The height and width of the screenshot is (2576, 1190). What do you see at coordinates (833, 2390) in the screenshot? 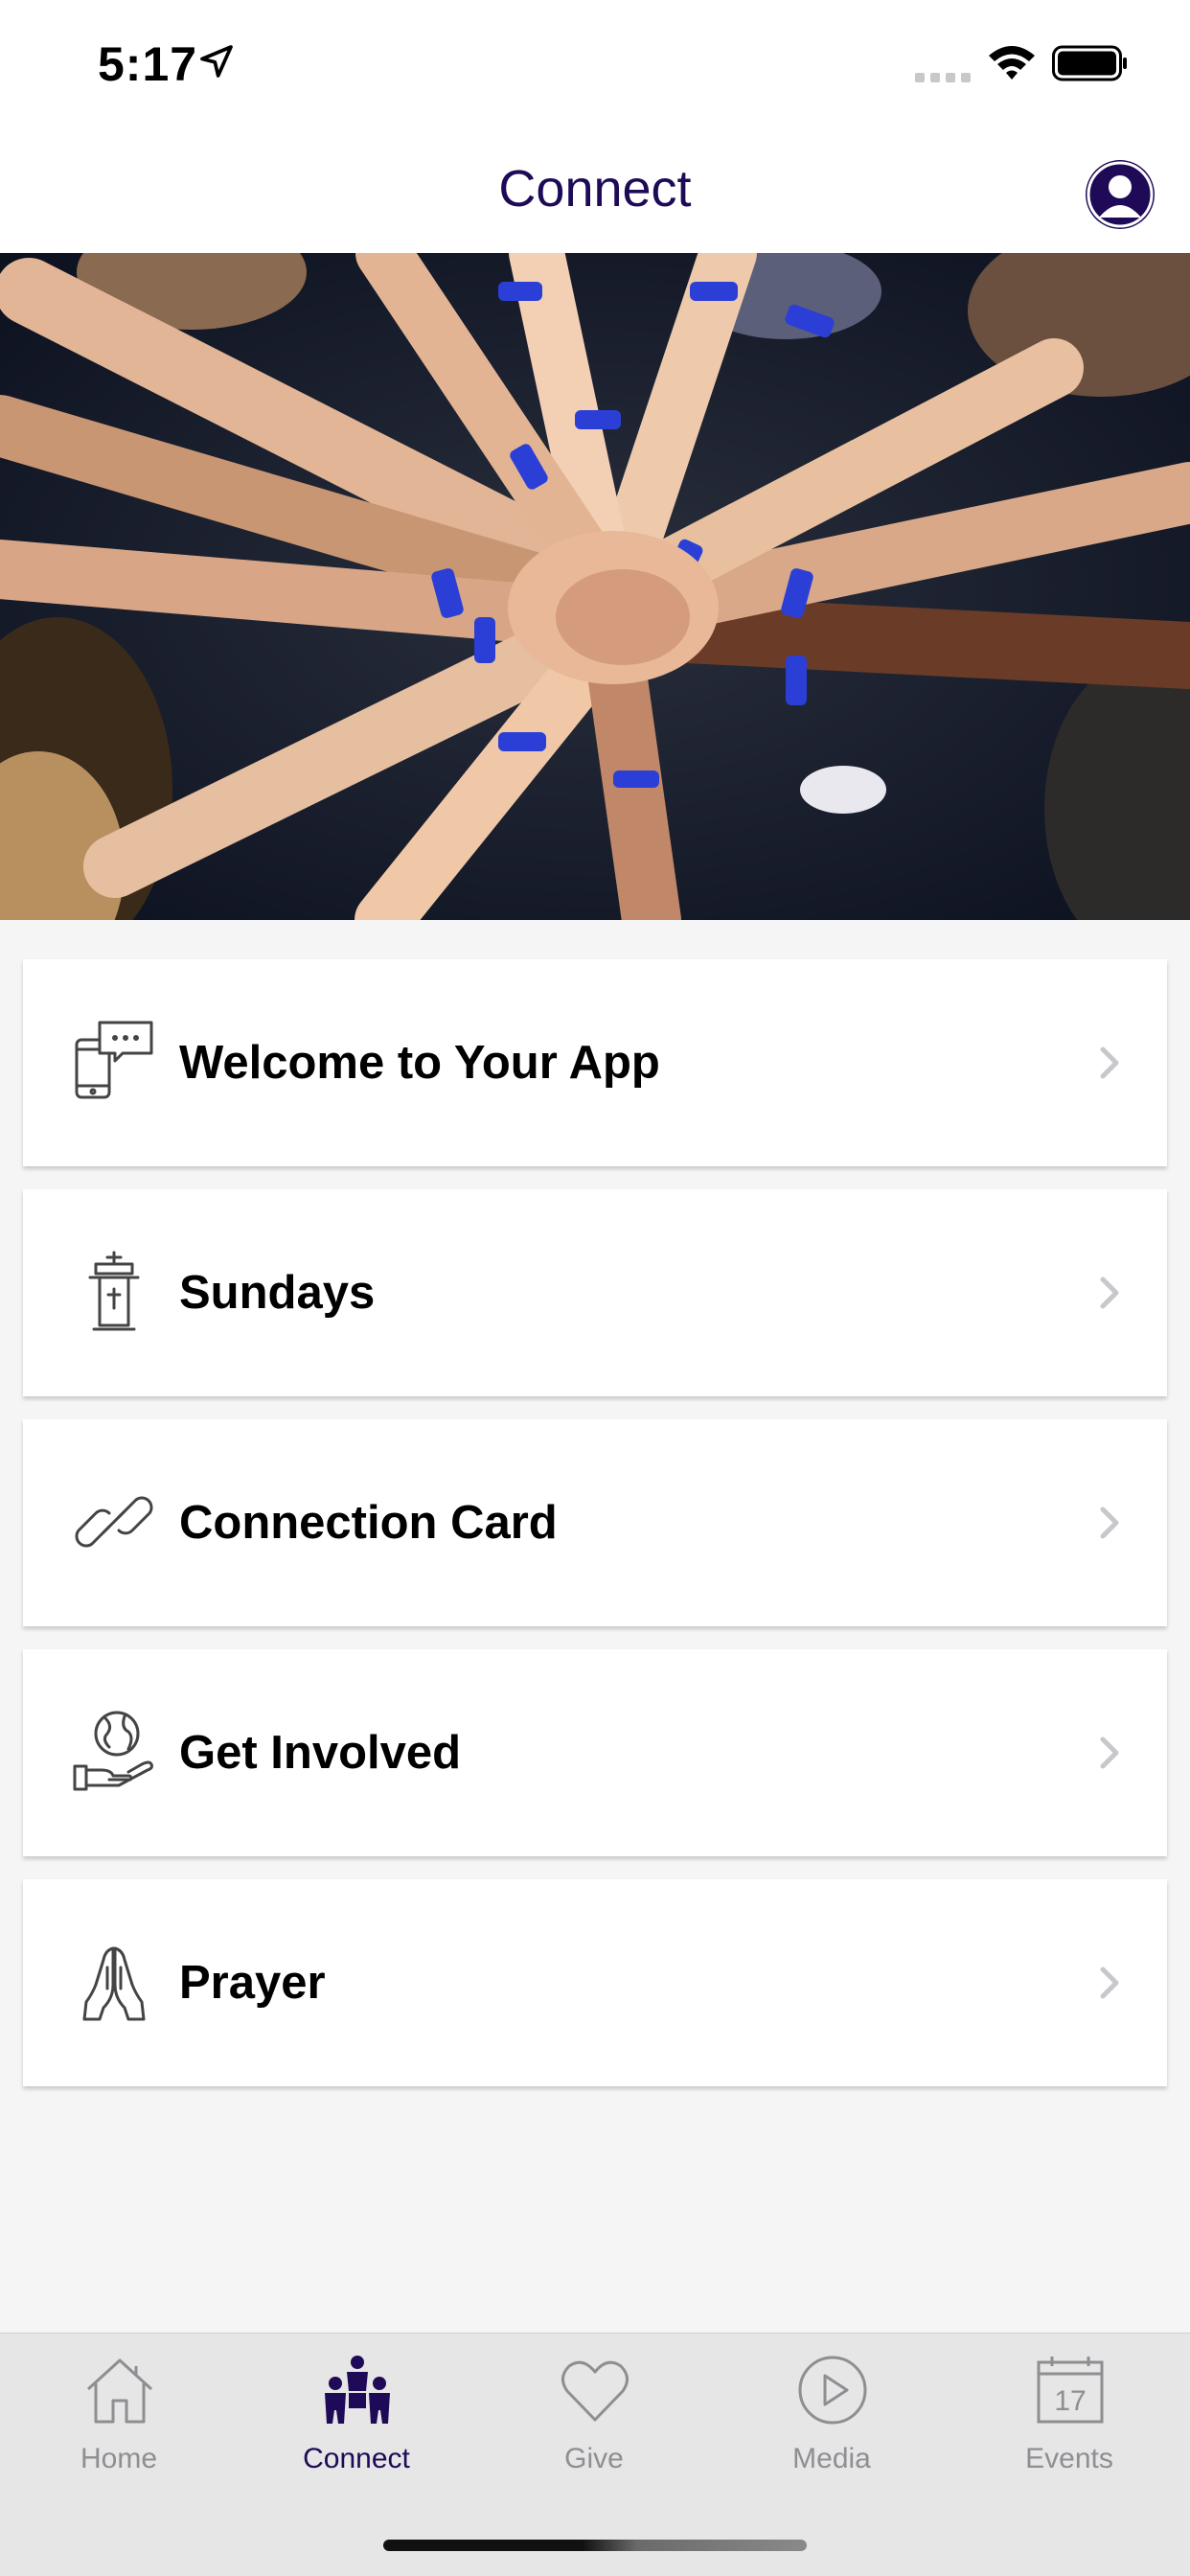
I see `play-circle-icon` at bounding box center [833, 2390].